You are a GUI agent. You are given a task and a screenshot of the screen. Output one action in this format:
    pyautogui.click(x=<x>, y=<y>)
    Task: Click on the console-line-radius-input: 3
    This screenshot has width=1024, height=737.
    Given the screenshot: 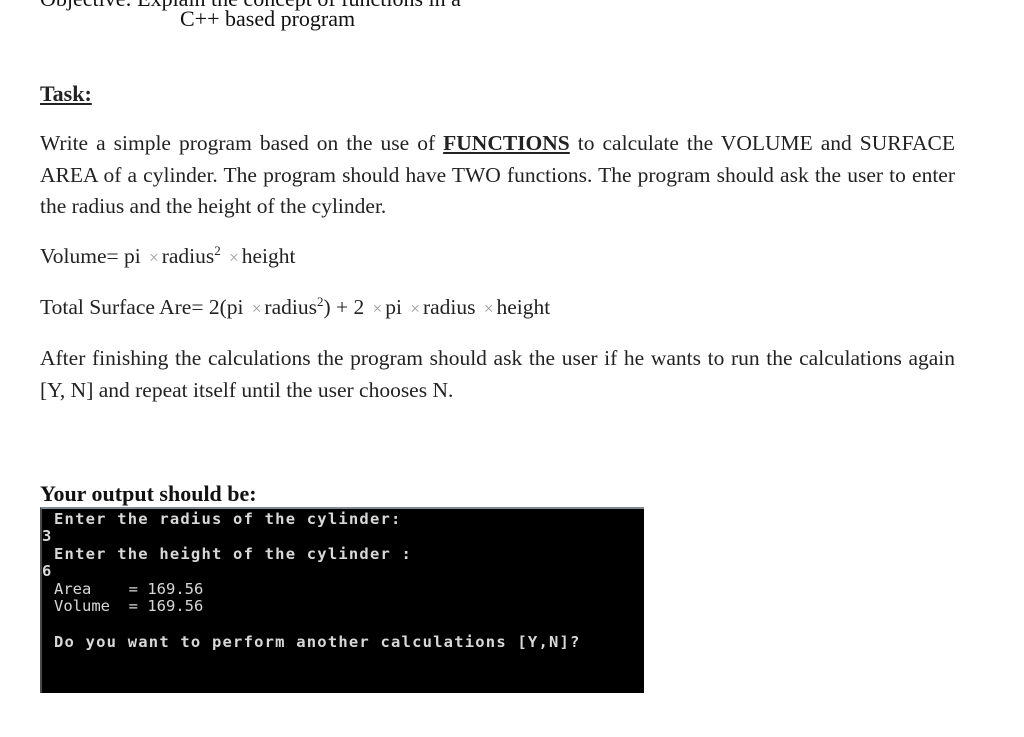 What is the action you would take?
    pyautogui.click(x=47, y=536)
    